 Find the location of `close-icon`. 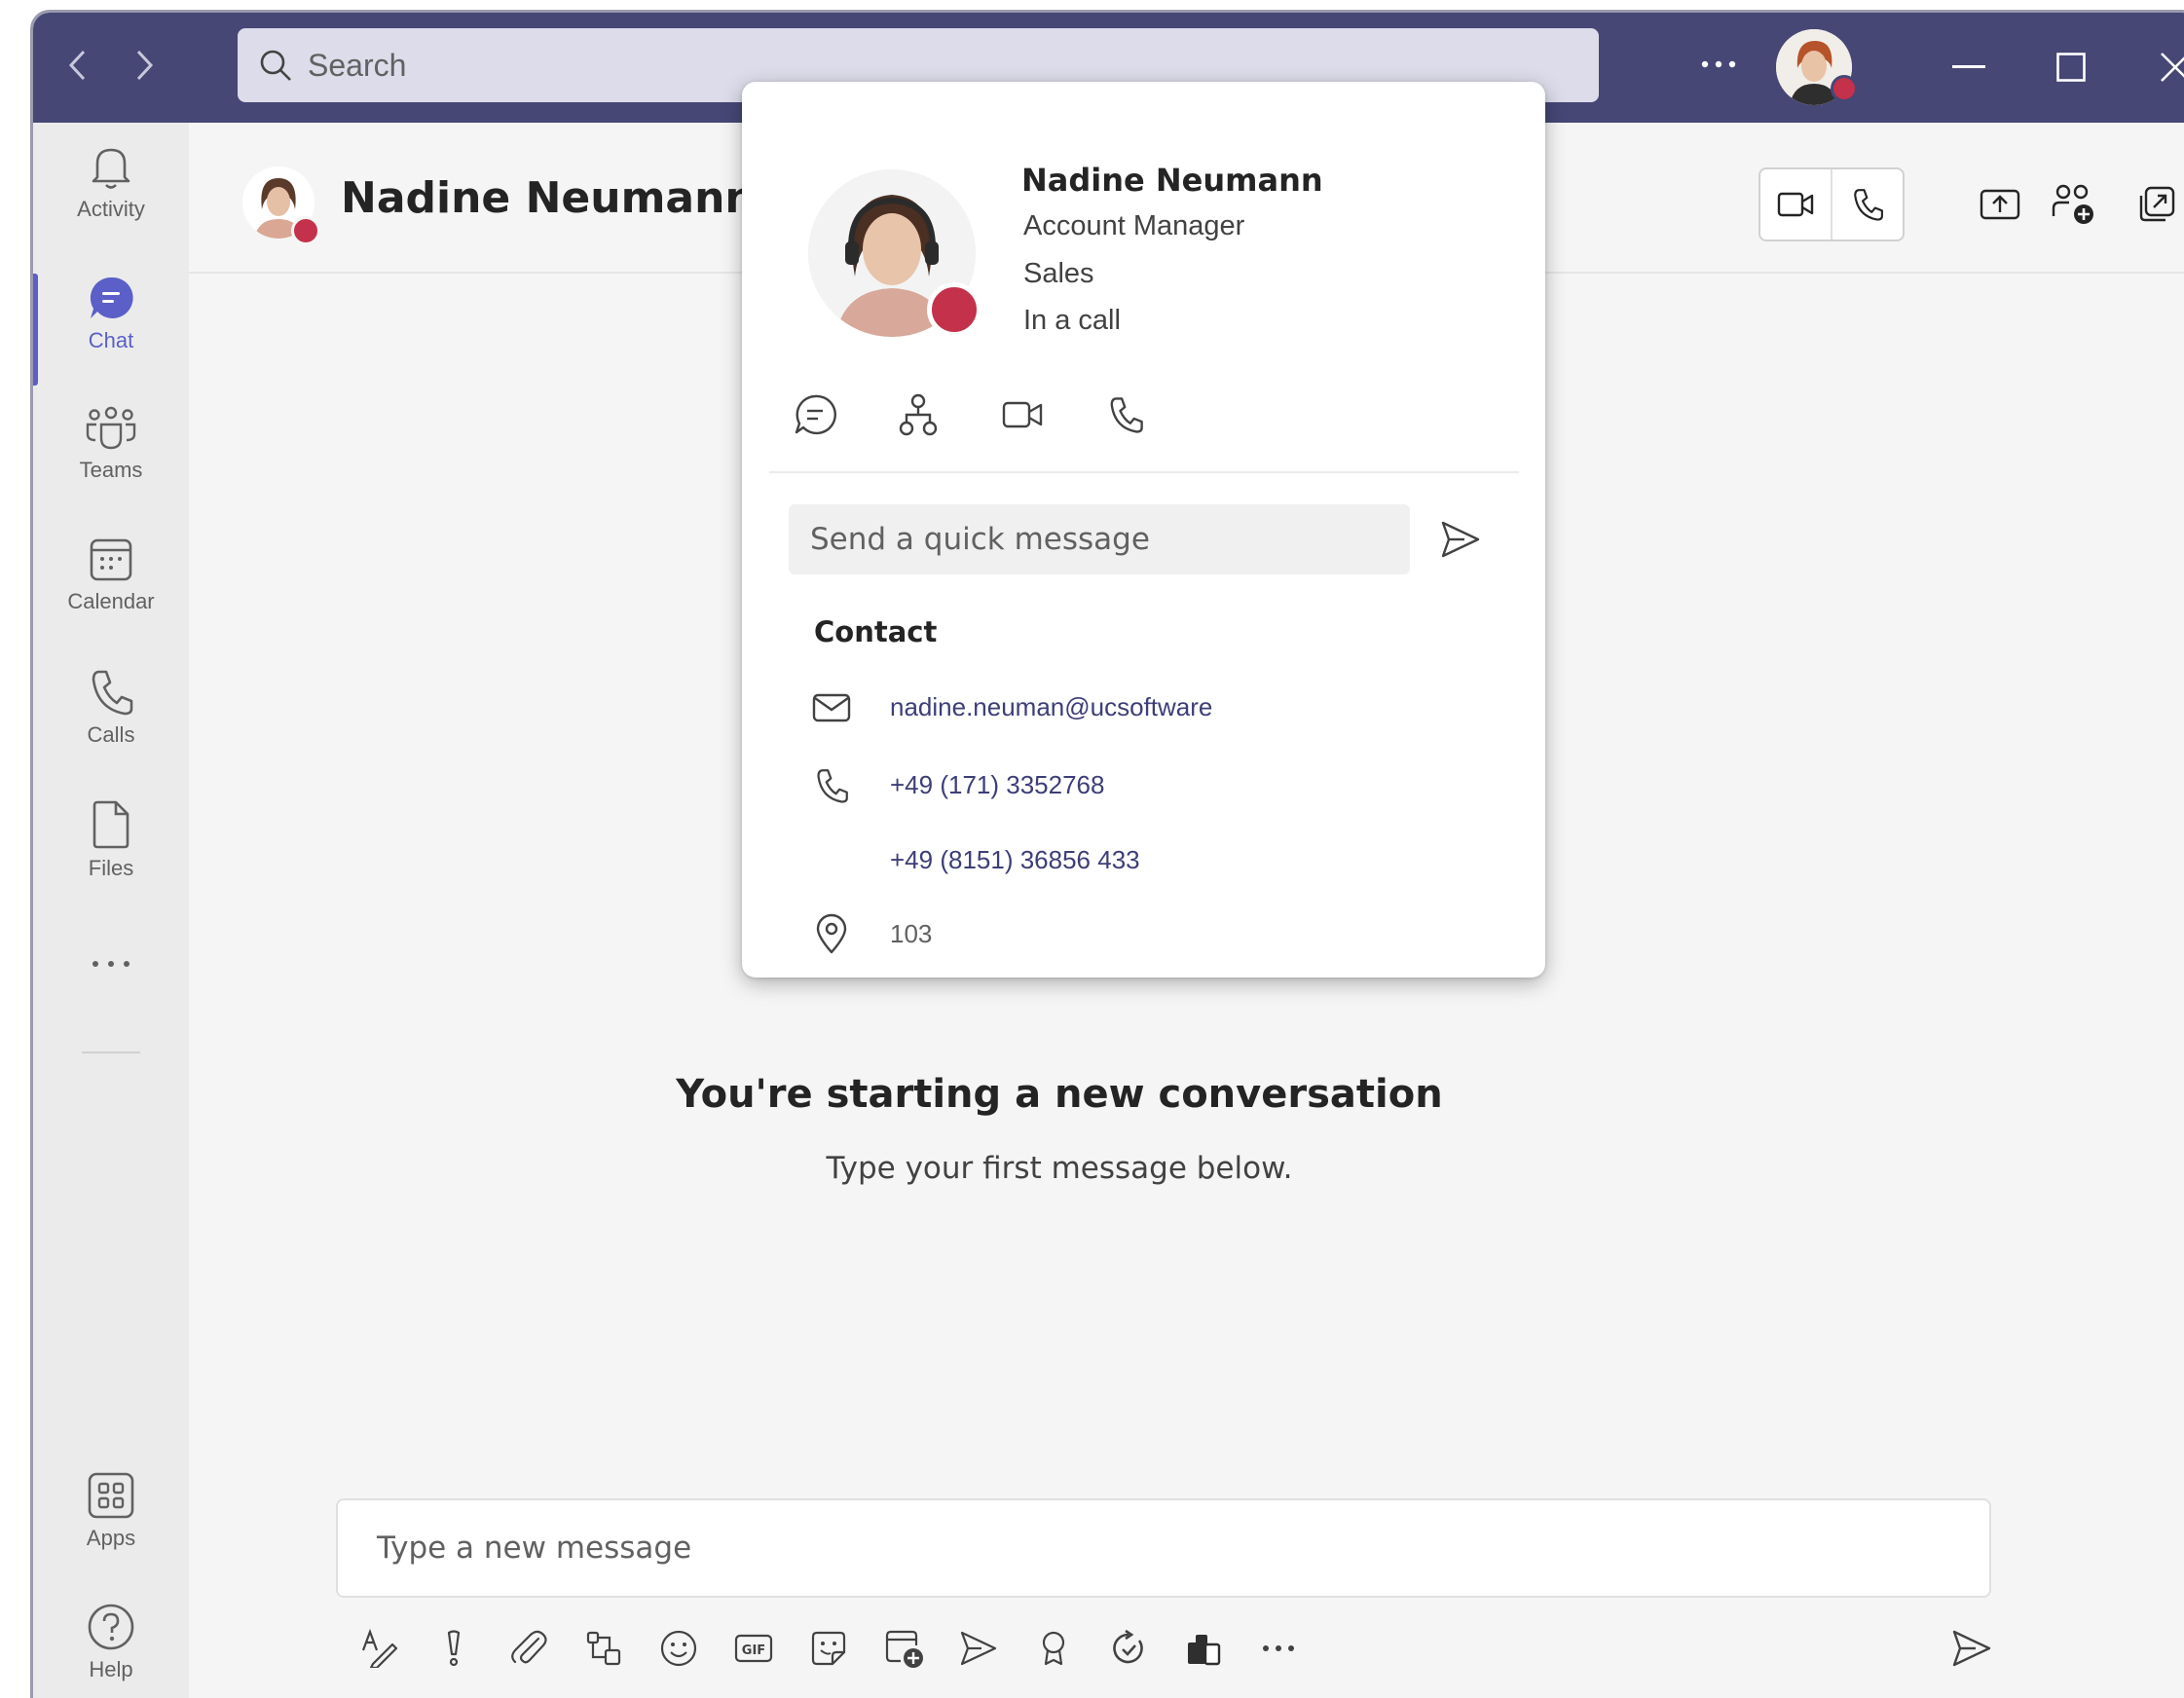

close-icon is located at coordinates (2172, 67).